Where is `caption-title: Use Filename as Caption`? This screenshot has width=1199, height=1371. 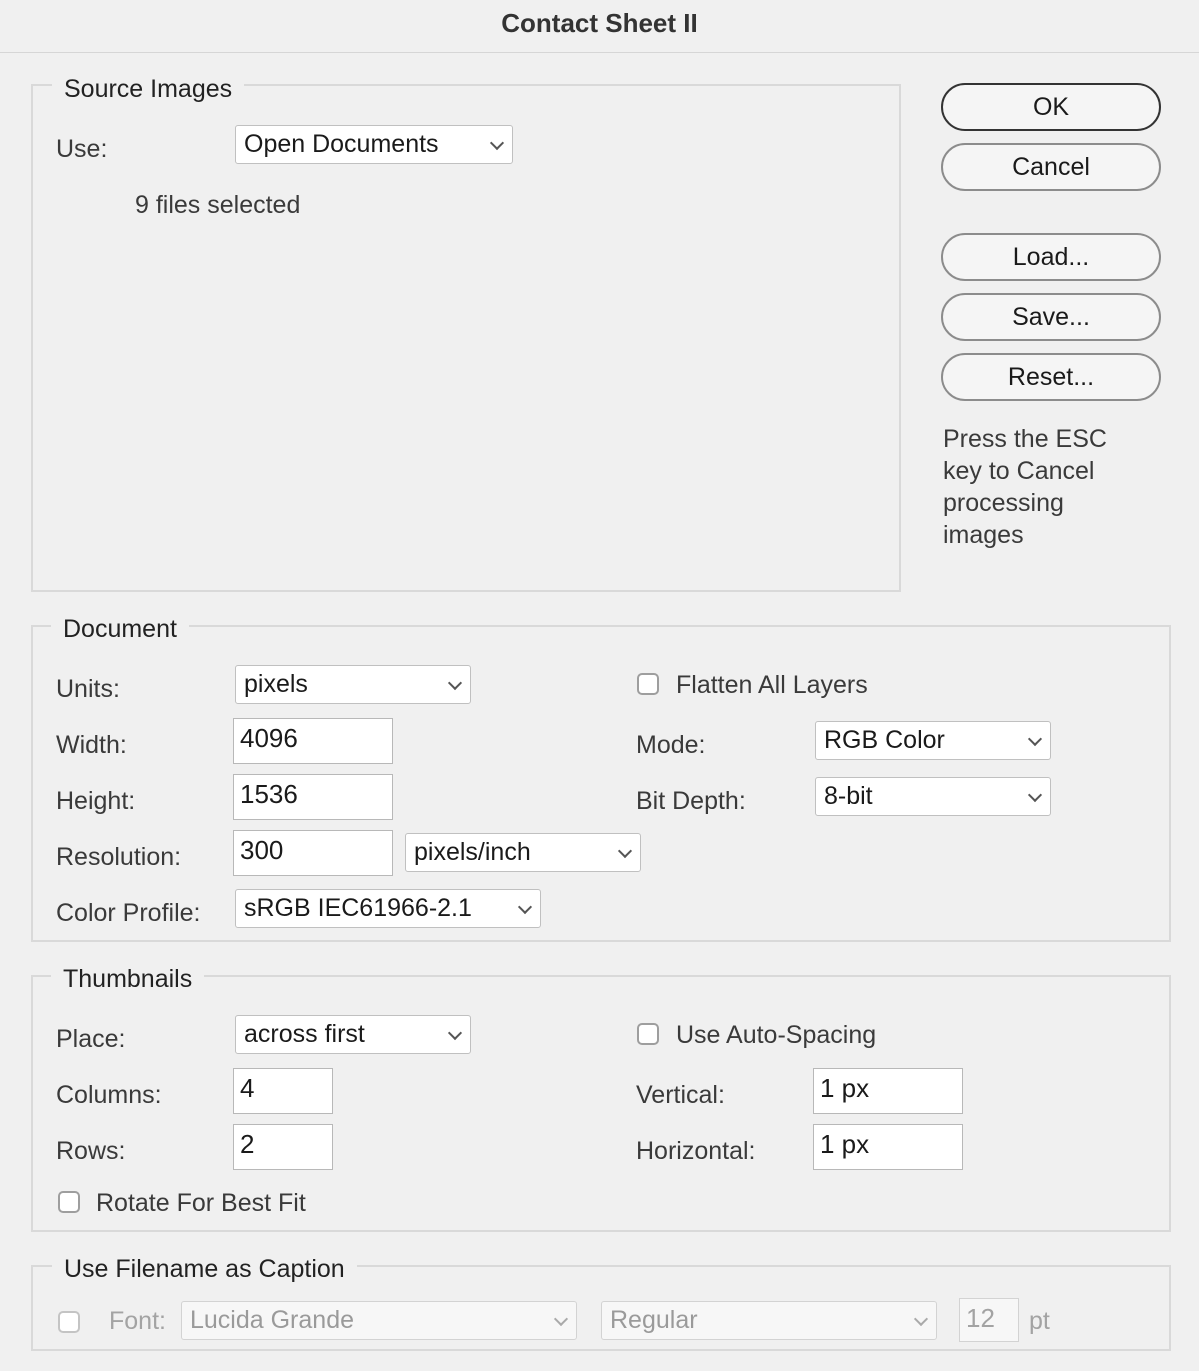 caption-title: Use Filename as Caption is located at coordinates (204, 1269).